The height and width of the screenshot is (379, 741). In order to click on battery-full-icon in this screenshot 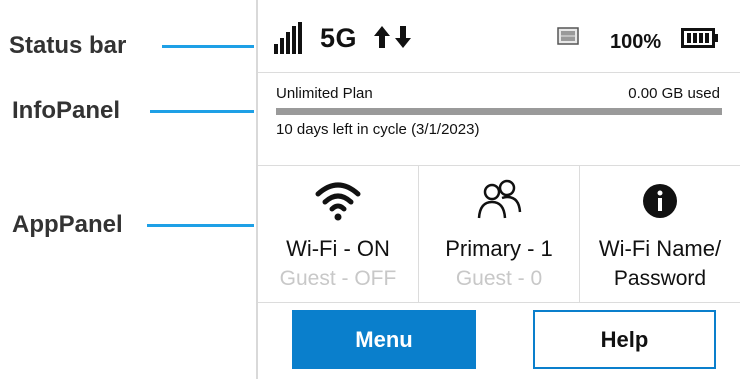, I will do `click(699, 38)`.